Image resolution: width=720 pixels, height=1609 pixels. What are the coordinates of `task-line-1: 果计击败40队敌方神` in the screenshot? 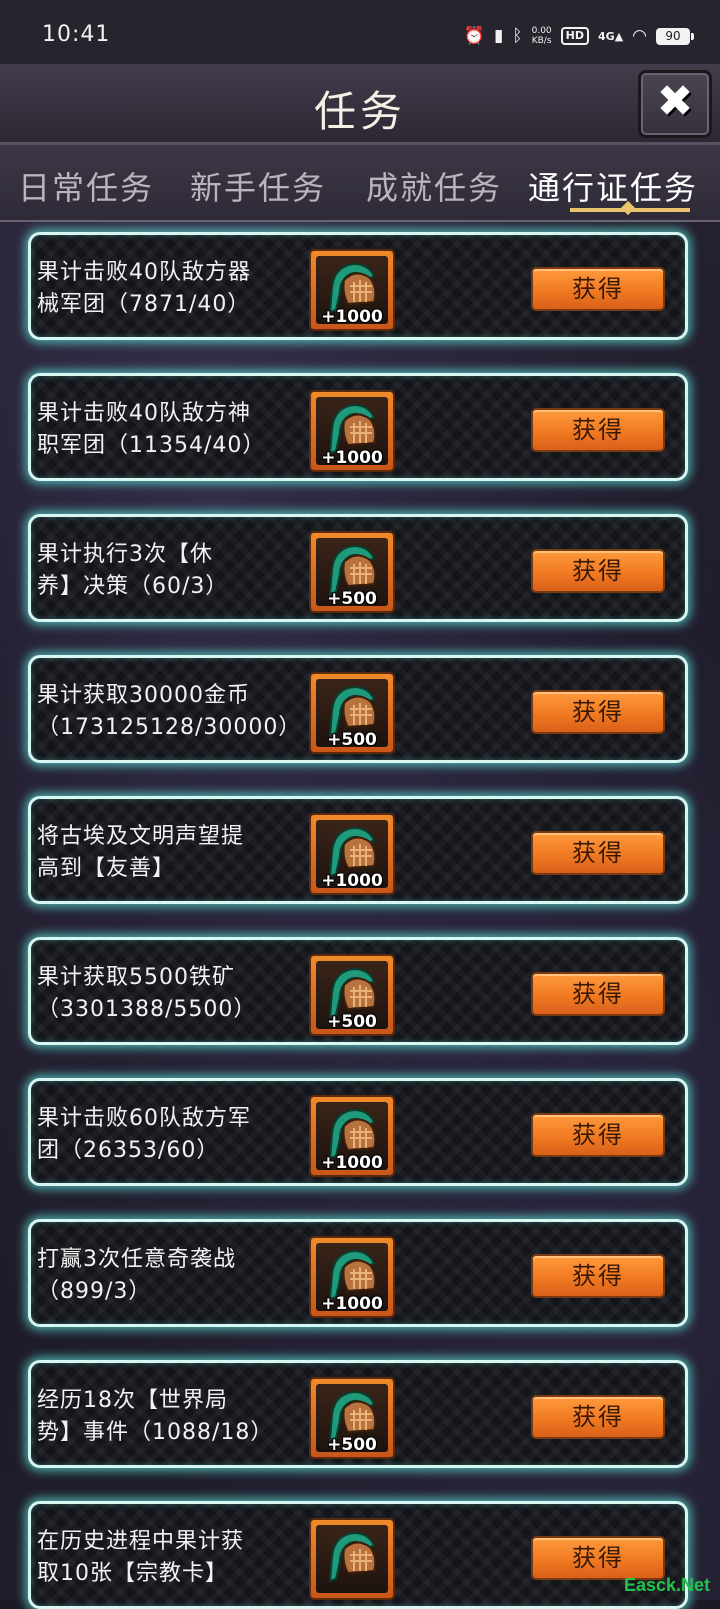 It's located at (144, 413).